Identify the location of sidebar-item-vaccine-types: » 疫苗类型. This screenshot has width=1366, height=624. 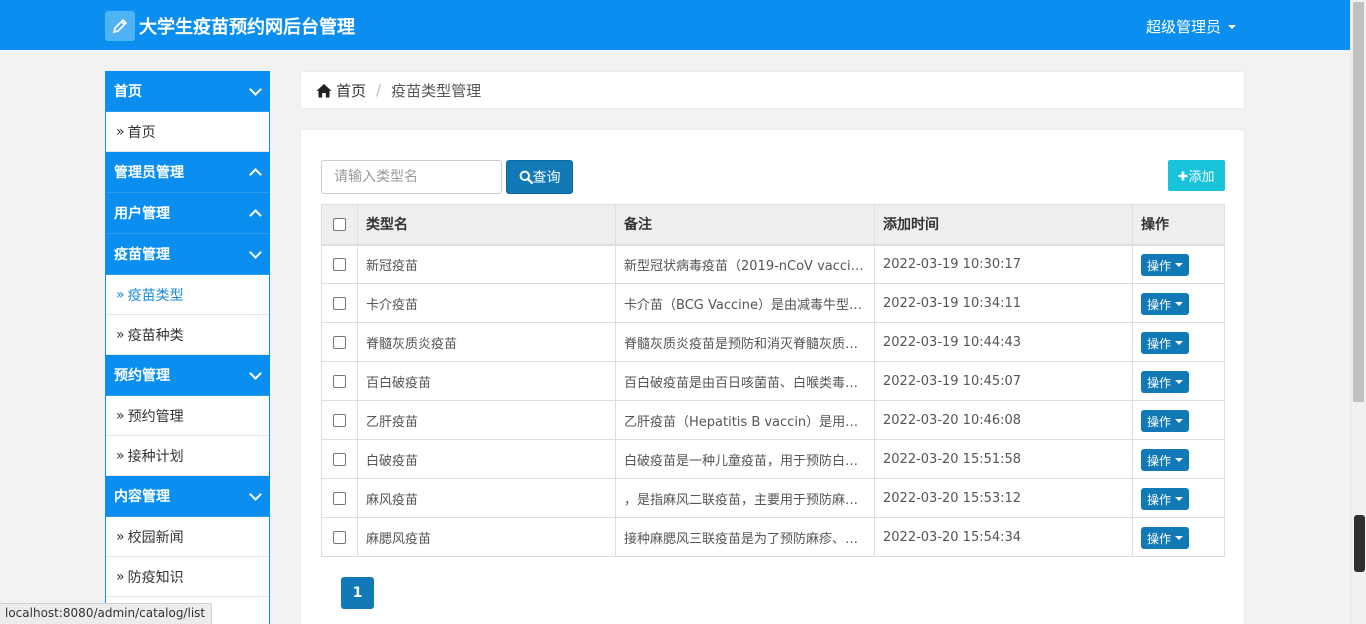
(187, 295).